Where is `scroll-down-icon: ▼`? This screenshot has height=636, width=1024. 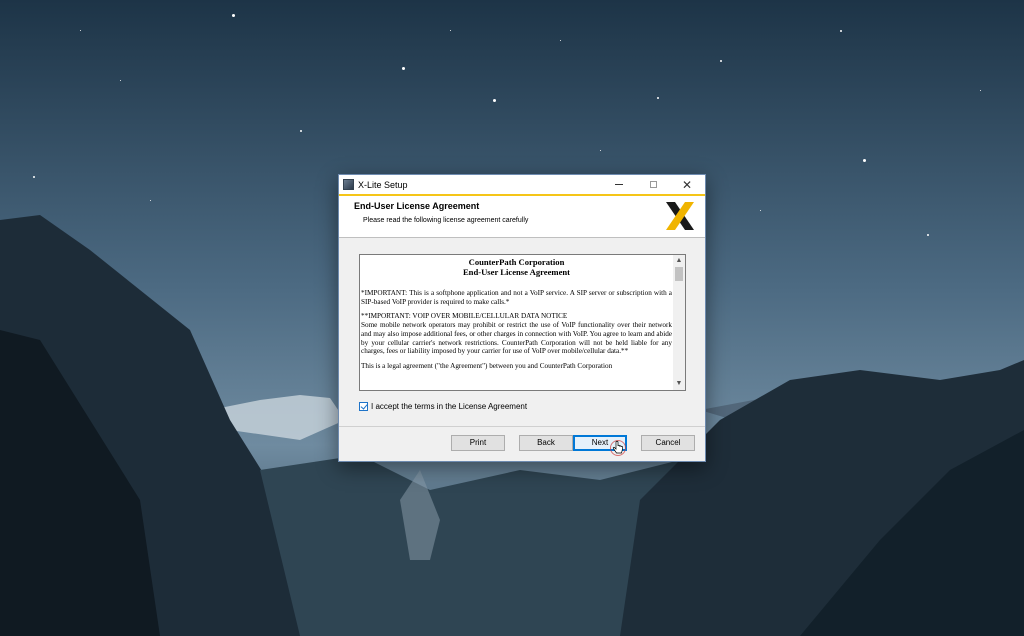 scroll-down-icon: ▼ is located at coordinates (679, 384).